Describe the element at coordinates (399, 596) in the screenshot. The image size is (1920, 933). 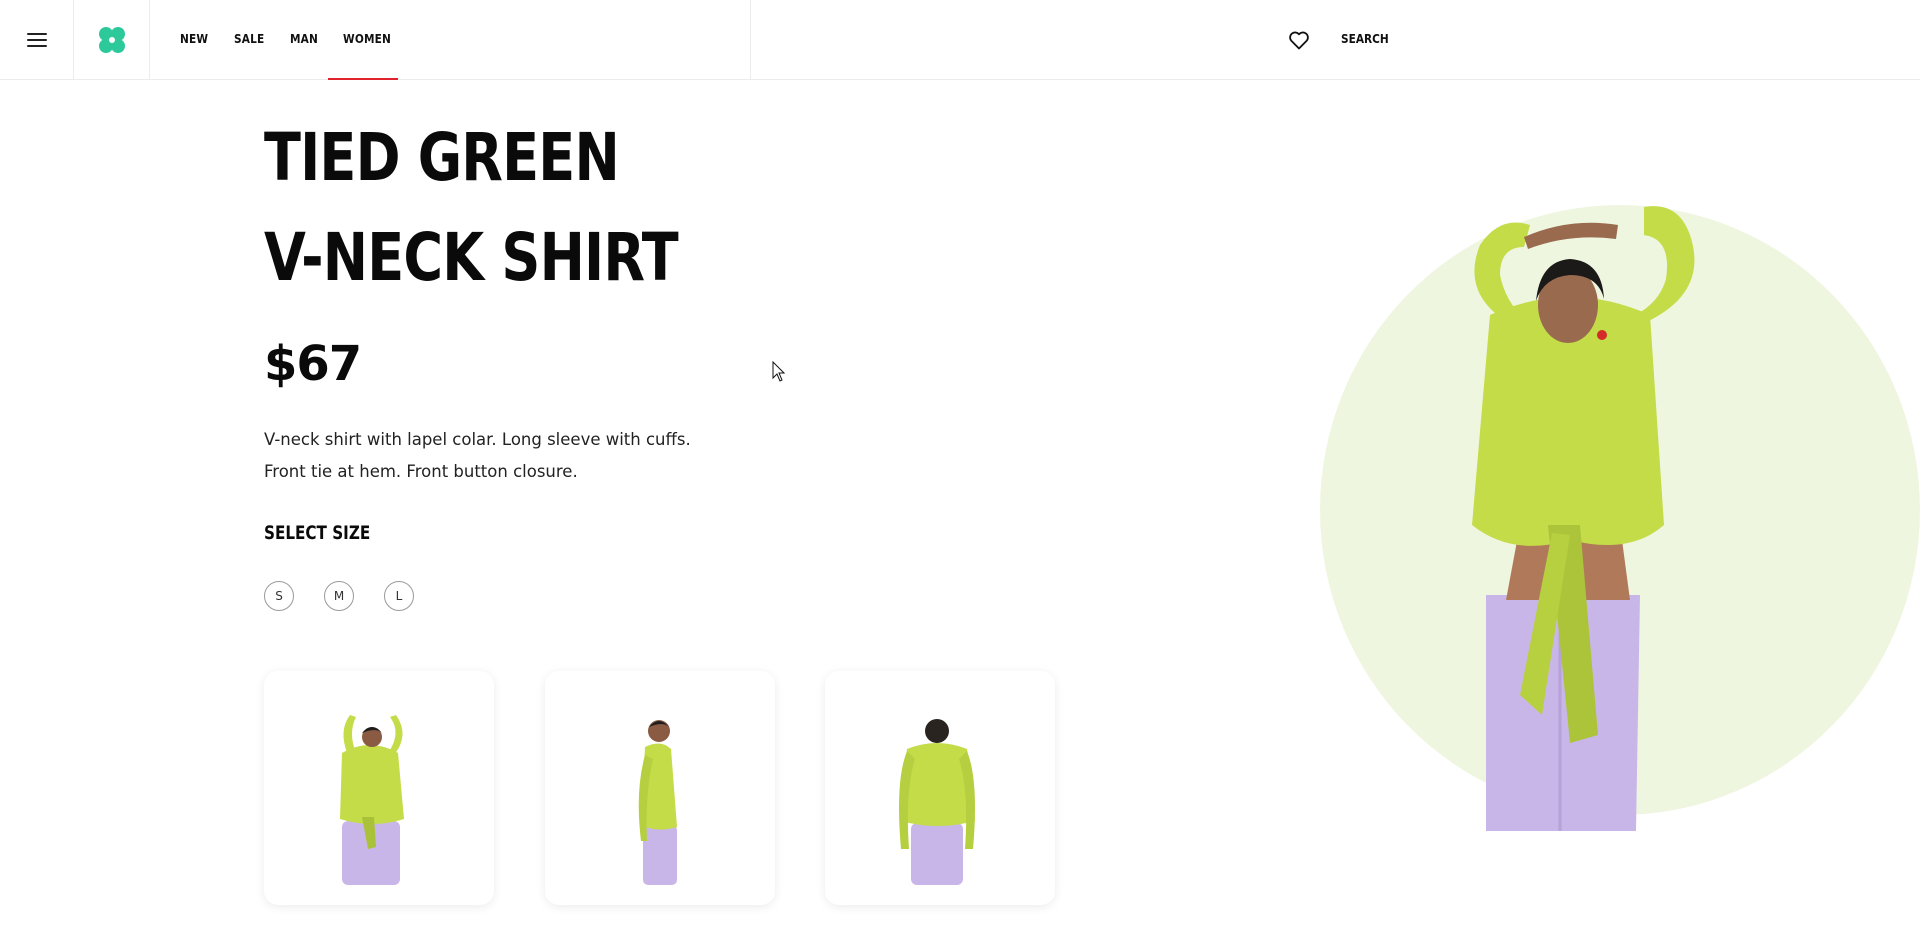
I see `size-option-l: L` at that location.